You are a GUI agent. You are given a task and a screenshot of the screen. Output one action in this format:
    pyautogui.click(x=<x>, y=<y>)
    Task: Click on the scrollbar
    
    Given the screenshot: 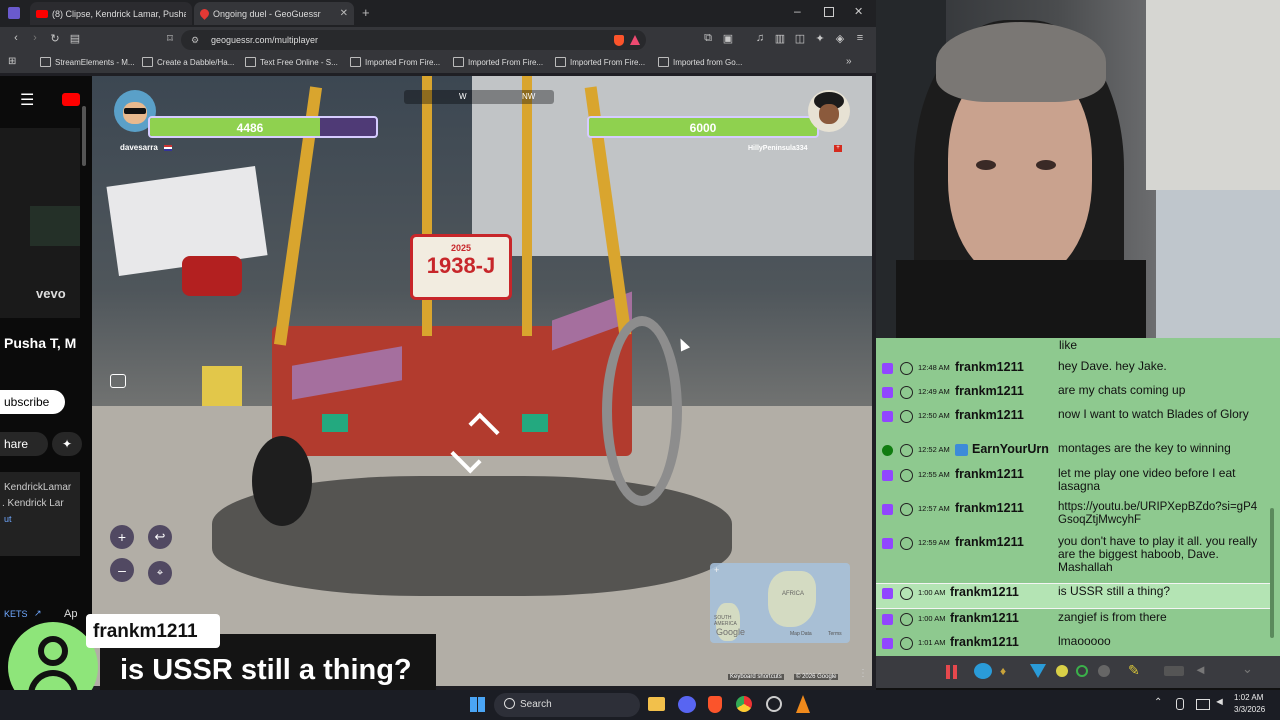 What is the action you would take?
    pyautogui.click(x=84, y=136)
    